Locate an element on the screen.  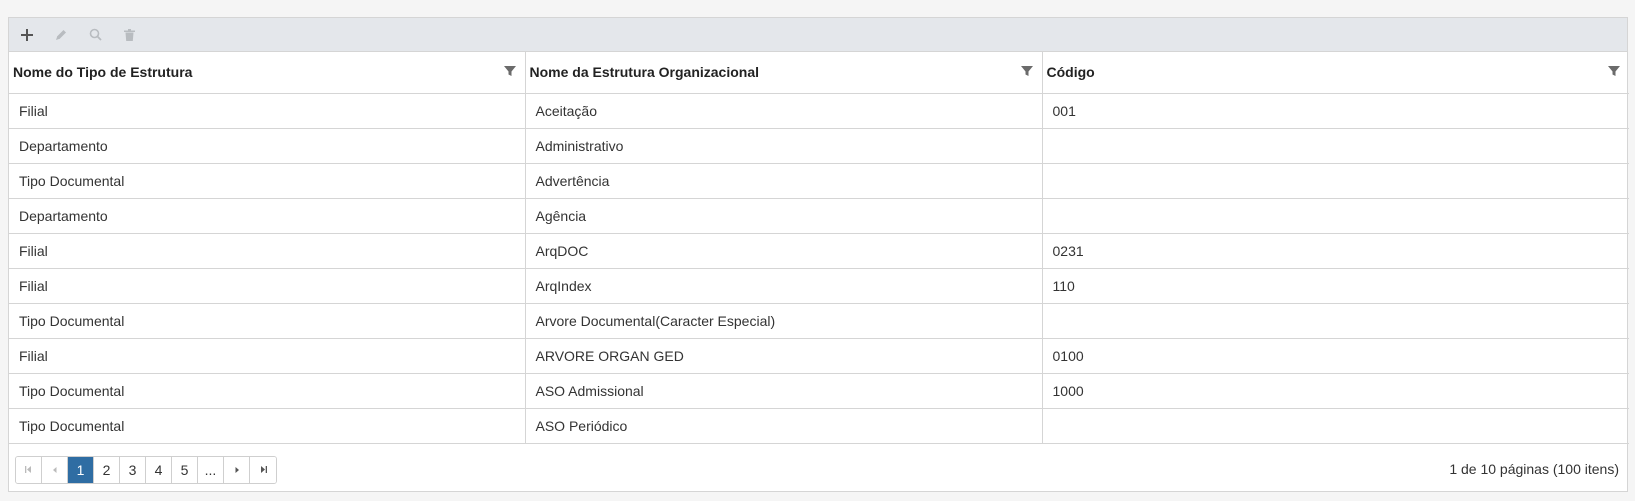
column-header-label: Código is located at coordinates (1070, 72).